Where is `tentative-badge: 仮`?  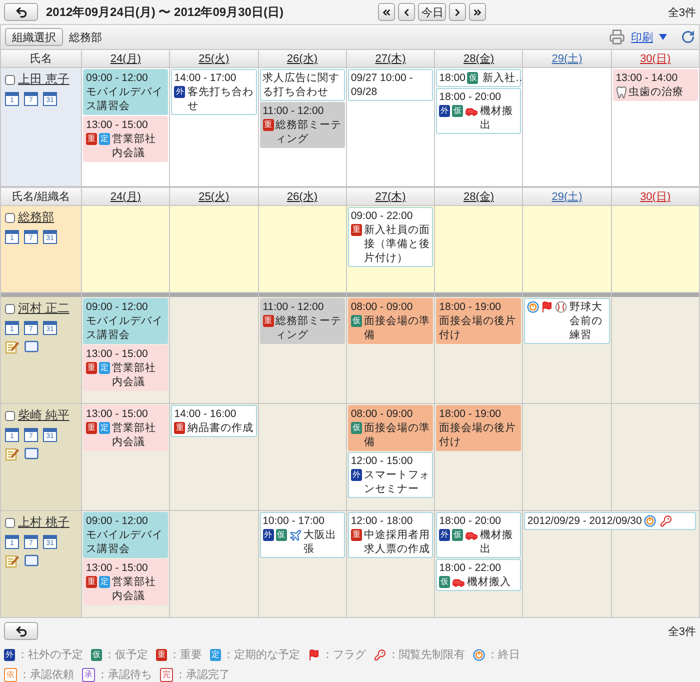 tentative-badge: 仮 is located at coordinates (472, 78).